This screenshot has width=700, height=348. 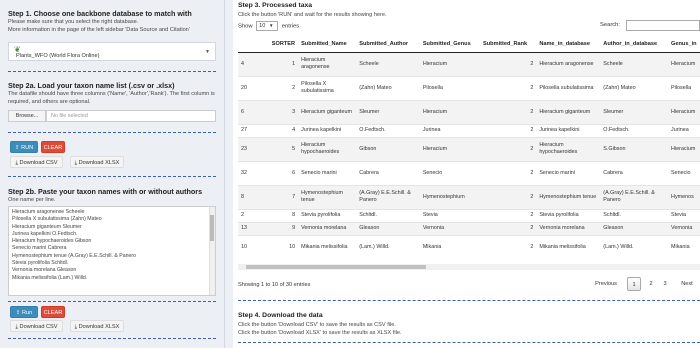 I want to click on textarea-line: Hieracium giganteum Sleumer, so click(x=47, y=226).